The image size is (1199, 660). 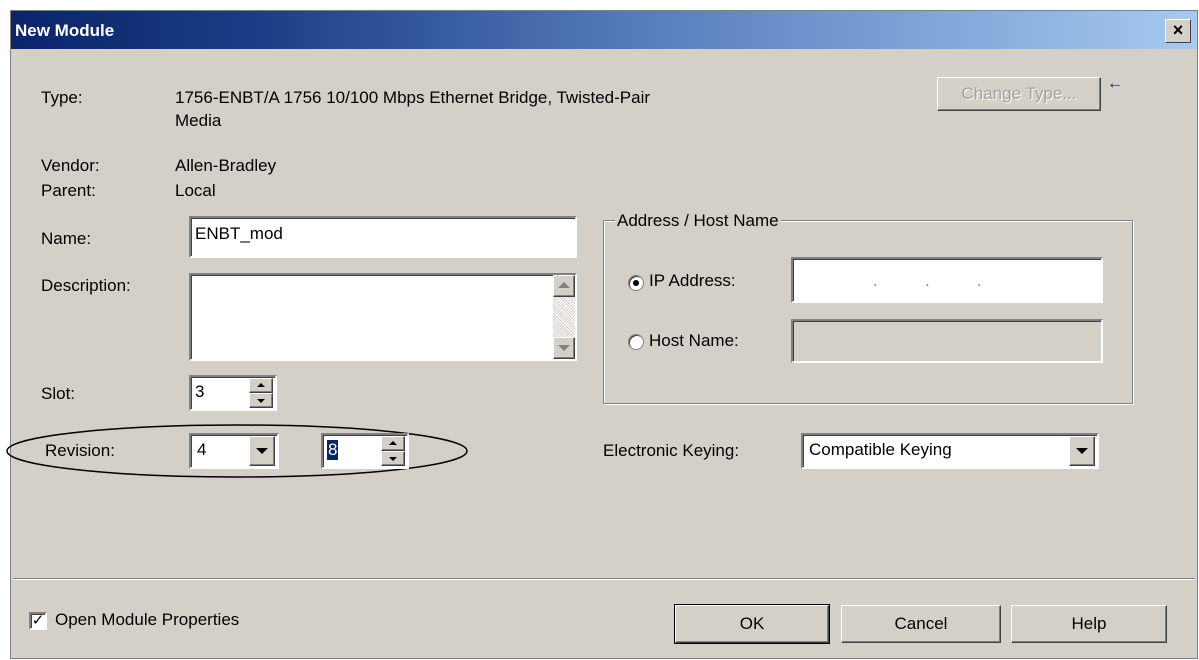 I want to click on description-label: Description:, so click(x=86, y=285).